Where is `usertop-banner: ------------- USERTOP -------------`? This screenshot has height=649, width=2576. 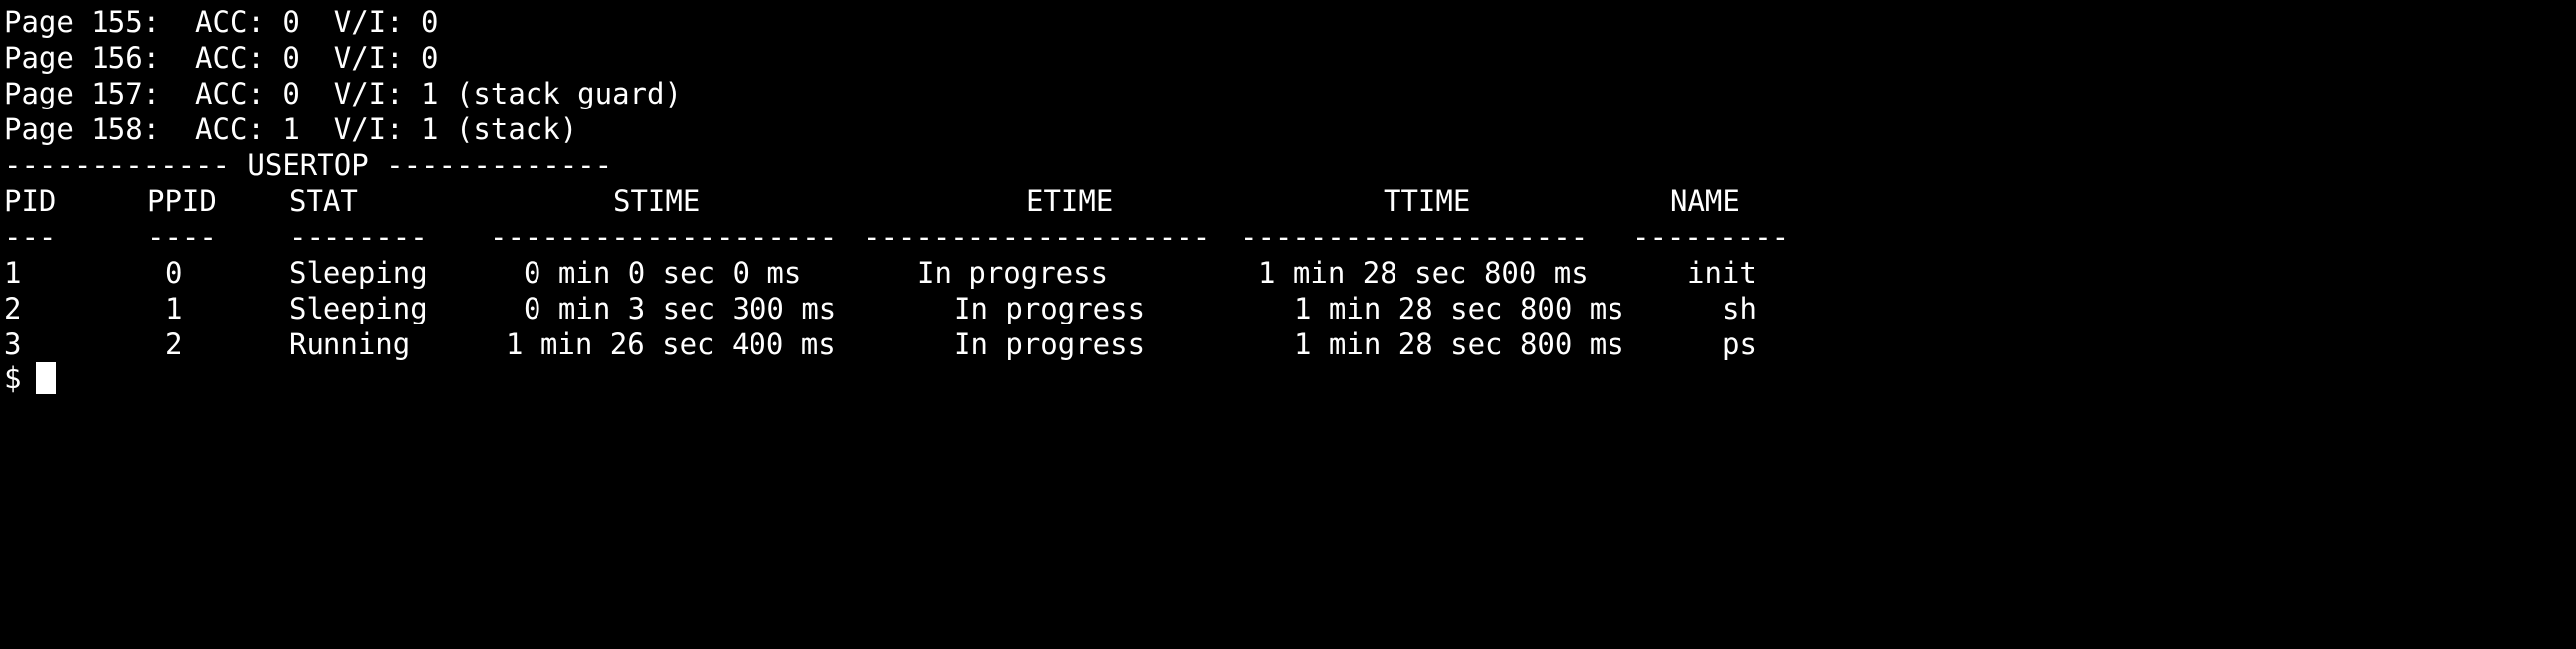
usertop-banner: ------------- USERTOP ------------- is located at coordinates (308, 165).